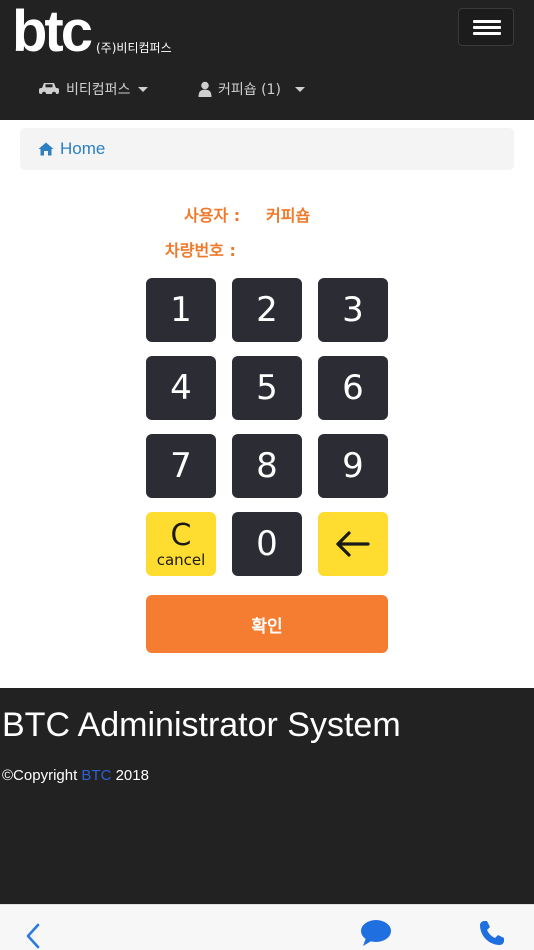 The height and width of the screenshot is (950, 534). I want to click on nav-item-user: 커피숍 (1), so click(251, 89).